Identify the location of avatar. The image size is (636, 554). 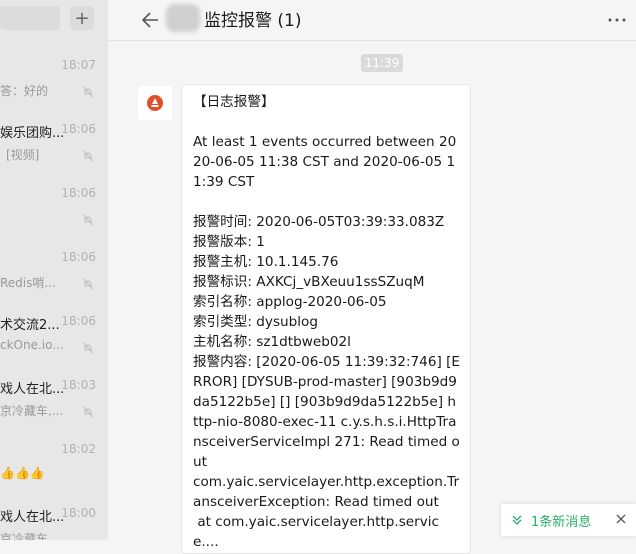
(155, 103).